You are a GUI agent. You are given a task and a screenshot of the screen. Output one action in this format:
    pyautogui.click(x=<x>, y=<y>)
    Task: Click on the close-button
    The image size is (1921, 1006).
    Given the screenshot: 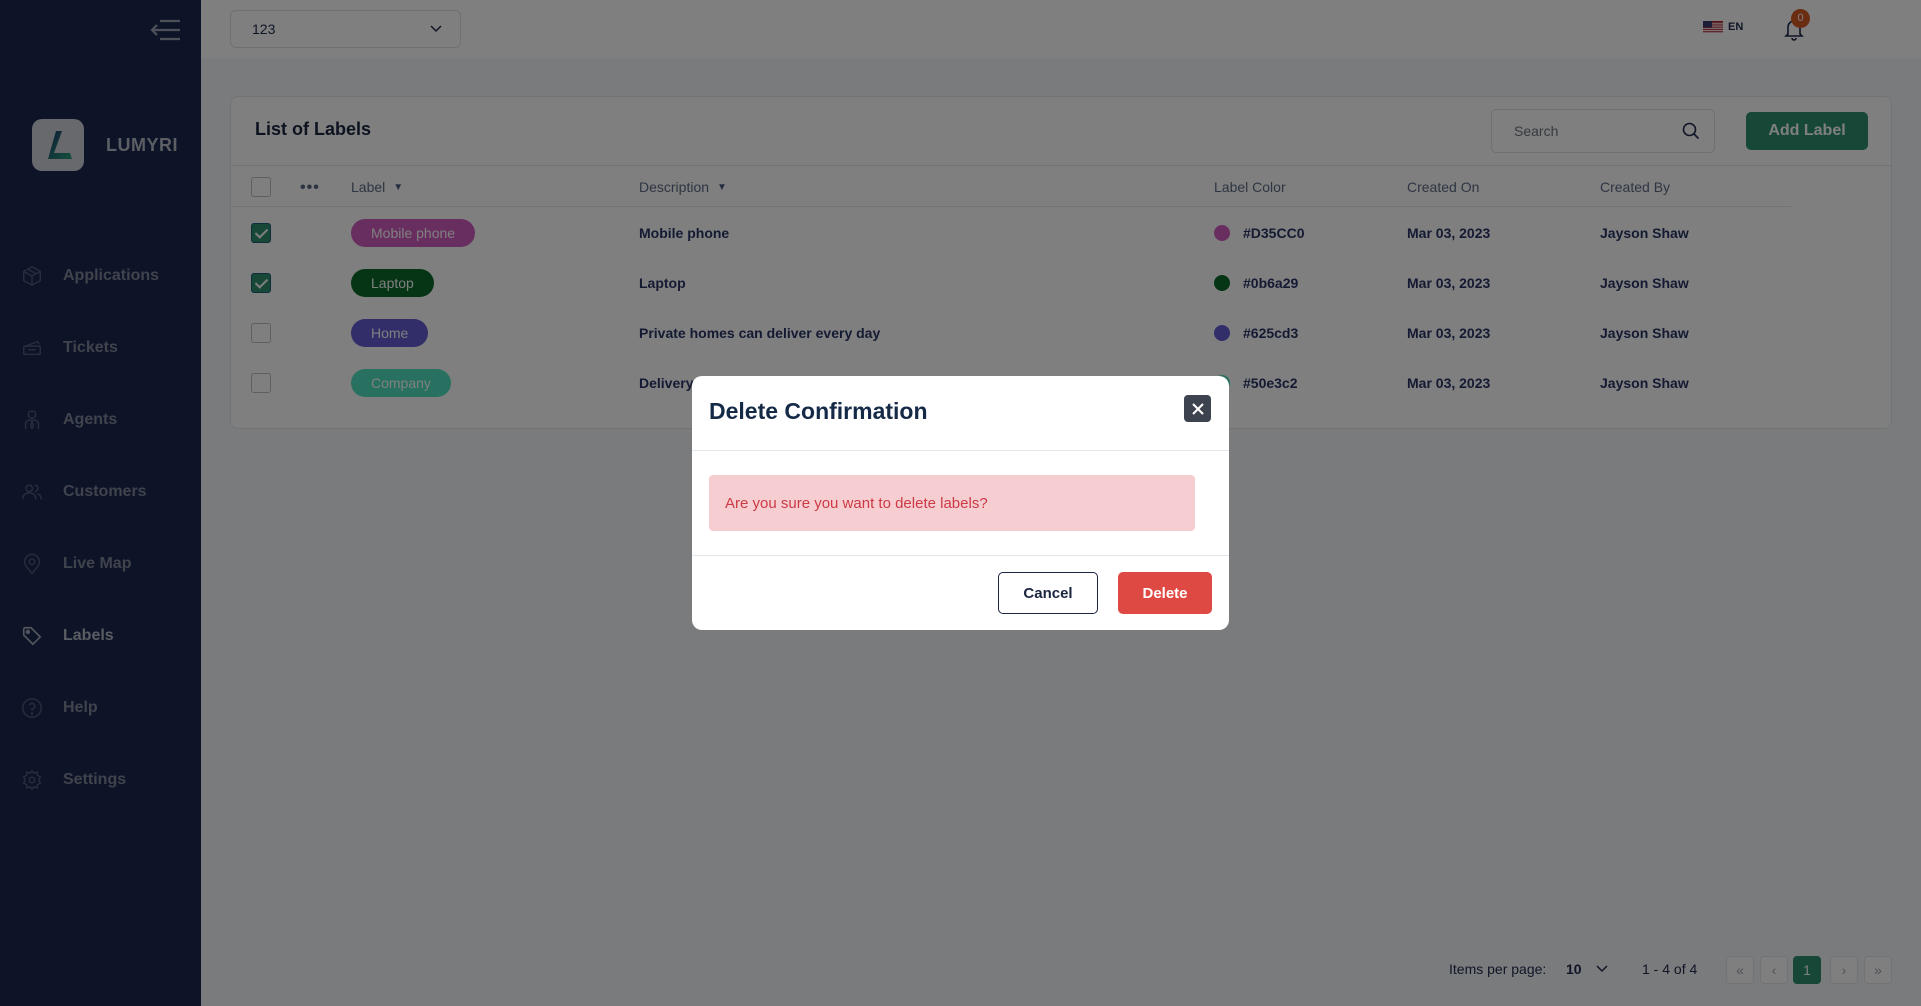 What is the action you would take?
    pyautogui.click(x=1197, y=408)
    